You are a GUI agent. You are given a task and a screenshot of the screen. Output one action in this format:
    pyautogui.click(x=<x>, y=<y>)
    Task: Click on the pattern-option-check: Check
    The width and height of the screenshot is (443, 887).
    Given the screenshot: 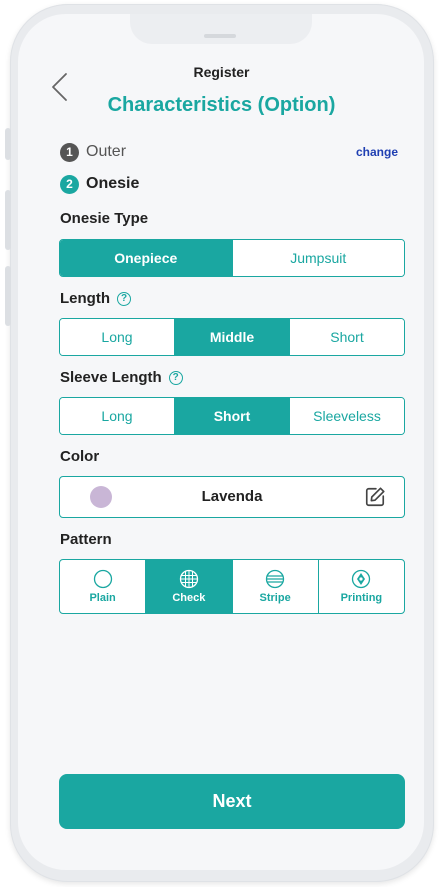 What is the action you would take?
    pyautogui.click(x=188, y=586)
    